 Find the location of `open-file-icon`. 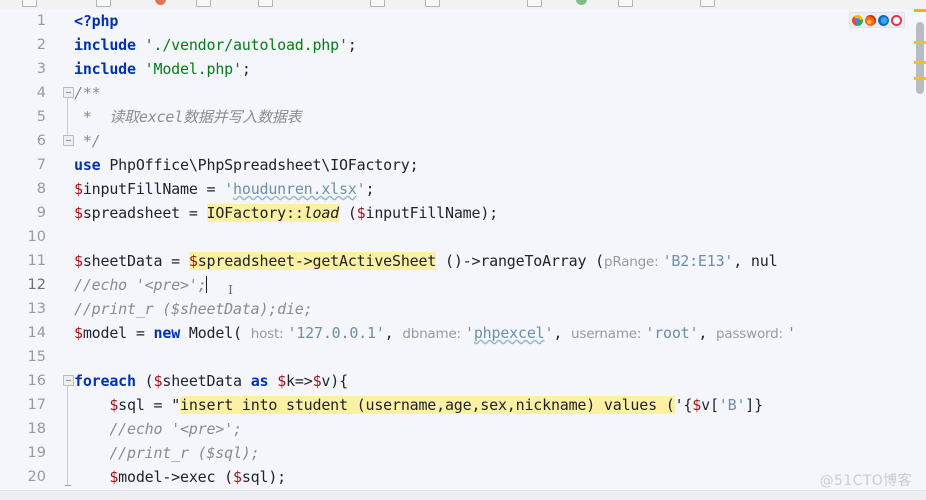

open-file-icon is located at coordinates (29, 3).